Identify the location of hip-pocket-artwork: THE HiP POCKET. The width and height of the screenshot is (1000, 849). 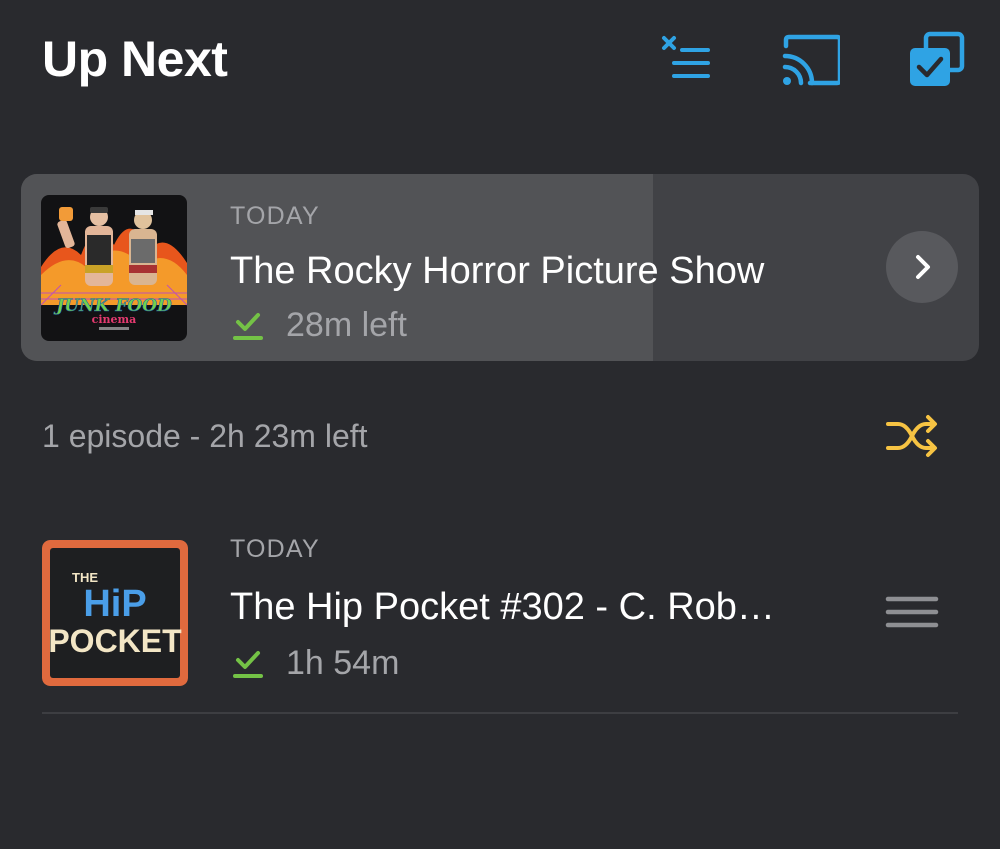
(115, 613).